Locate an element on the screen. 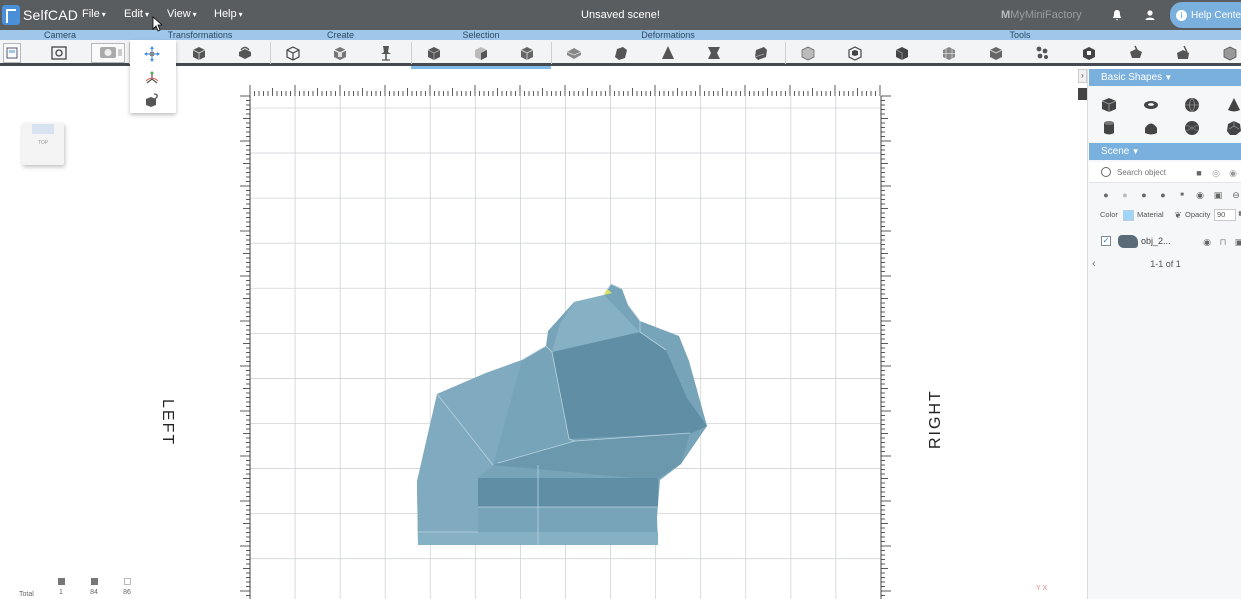 The width and height of the screenshot is (1241, 599). basic-shapes-header: Basic Shapes is located at coordinates (1165, 77).